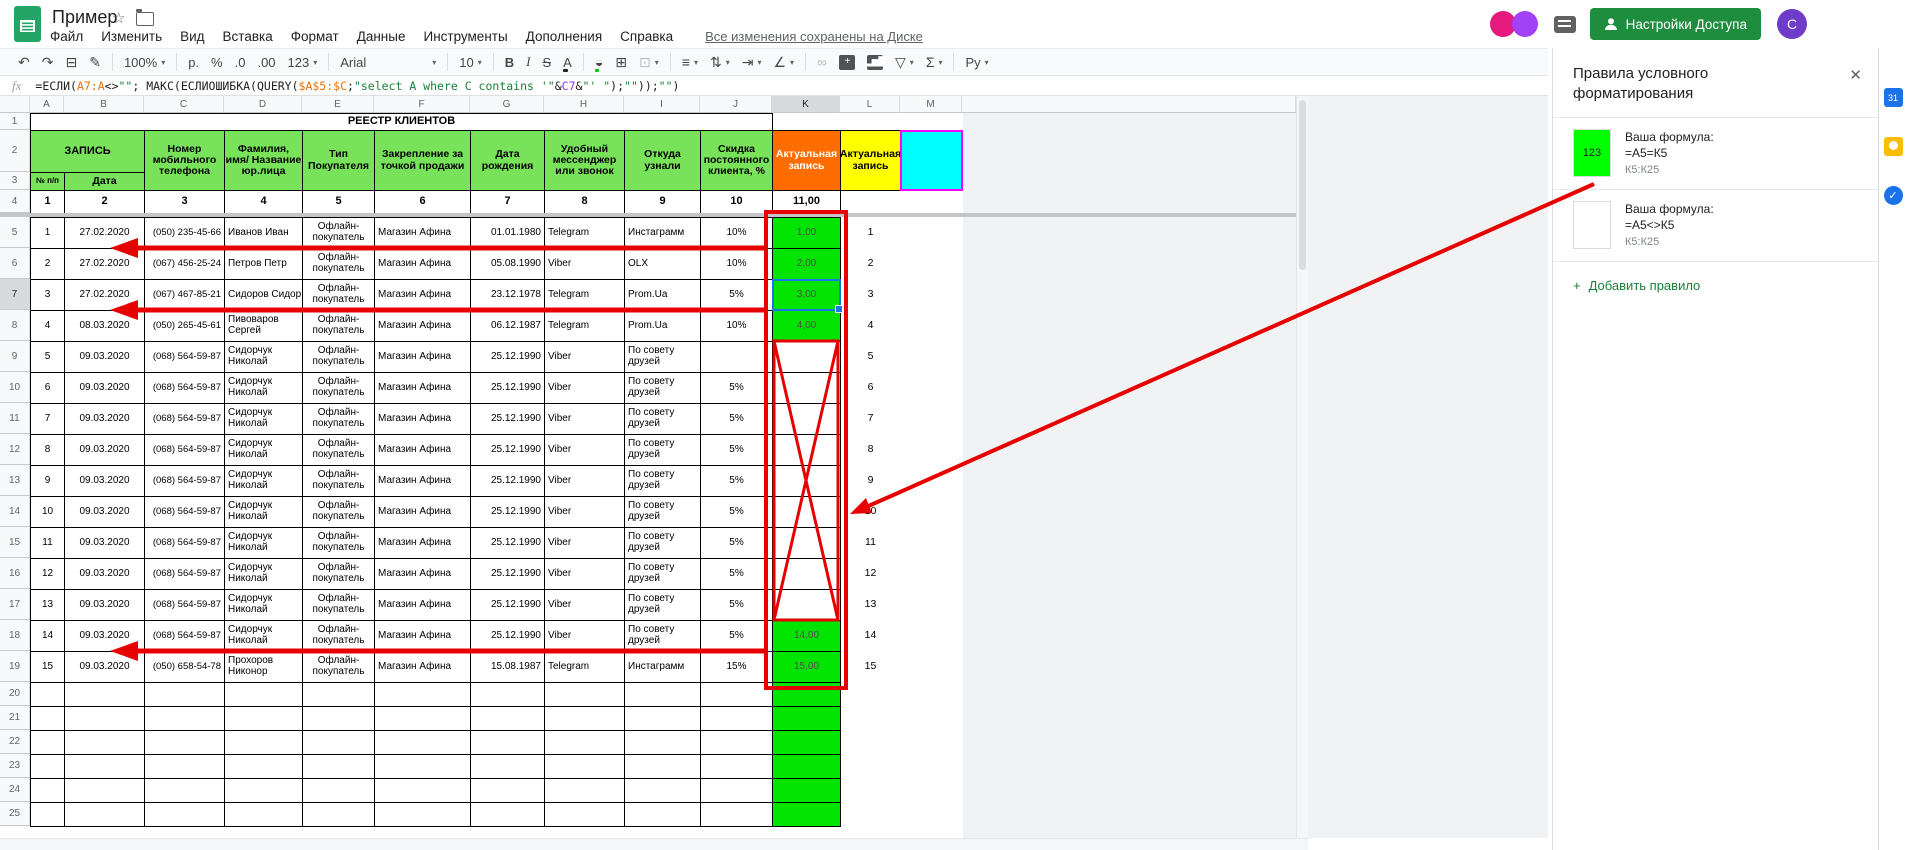 Image resolution: width=1907 pixels, height=850 pixels. Describe the element at coordinates (422, 636) in the screenshot. I see `cell-F18: Магазин Афина` at that location.